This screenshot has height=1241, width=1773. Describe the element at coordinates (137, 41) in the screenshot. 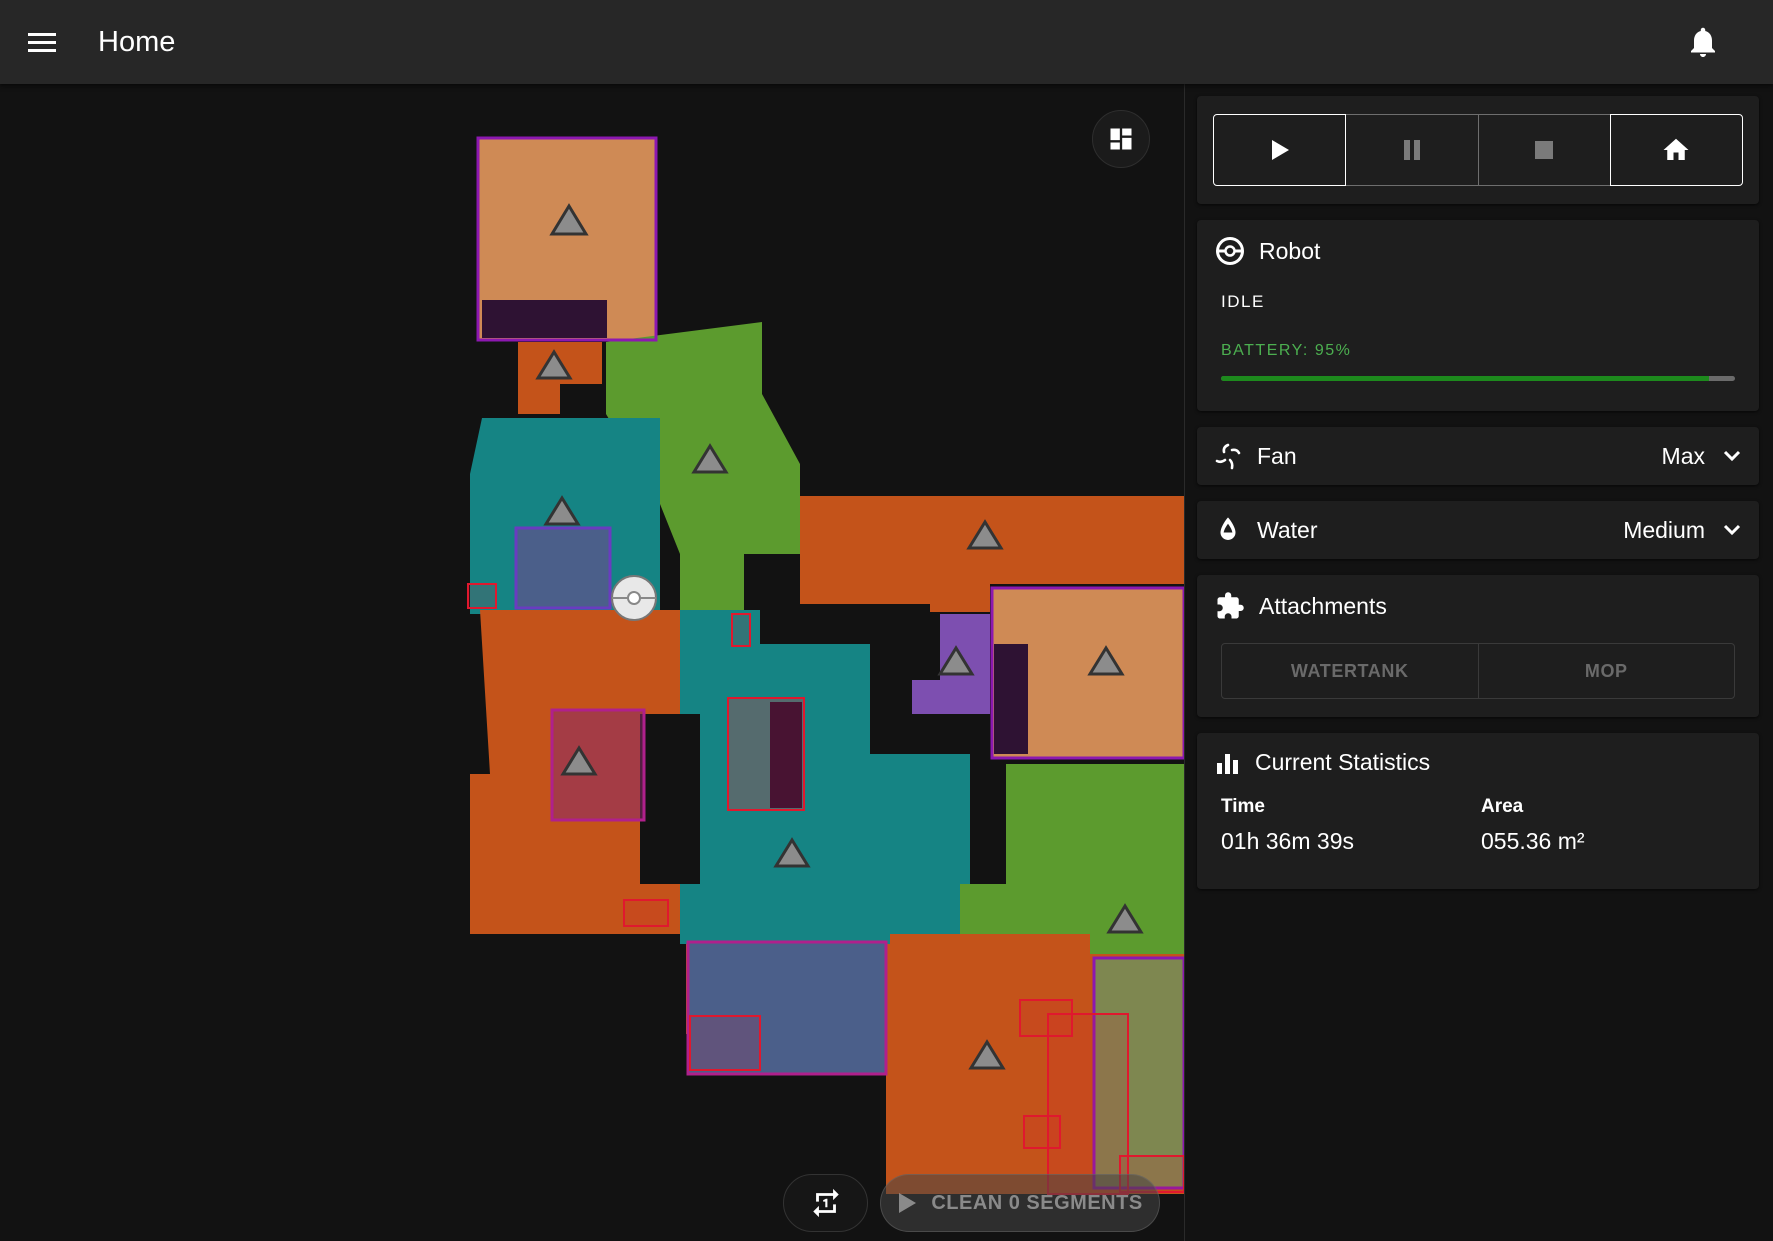

I see `page-title: Home` at that location.